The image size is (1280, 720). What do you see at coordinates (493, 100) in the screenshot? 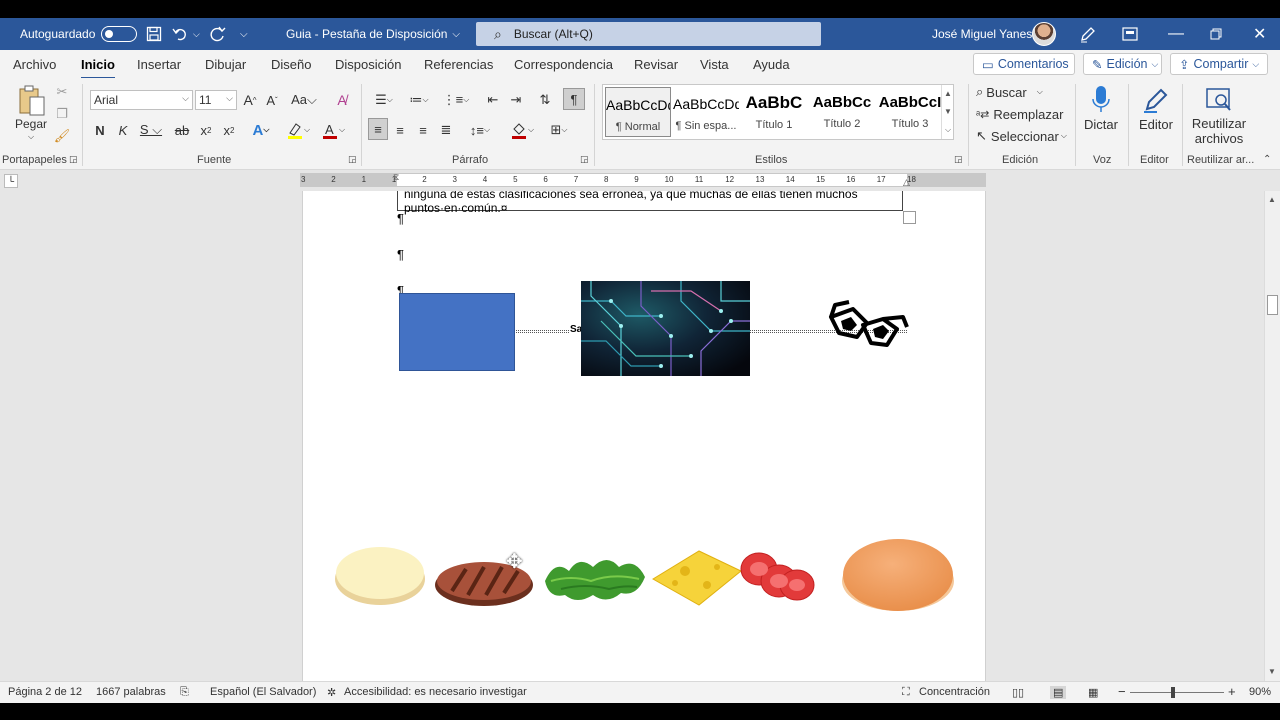
I see `decrease-indent-icon: ⇤` at bounding box center [493, 100].